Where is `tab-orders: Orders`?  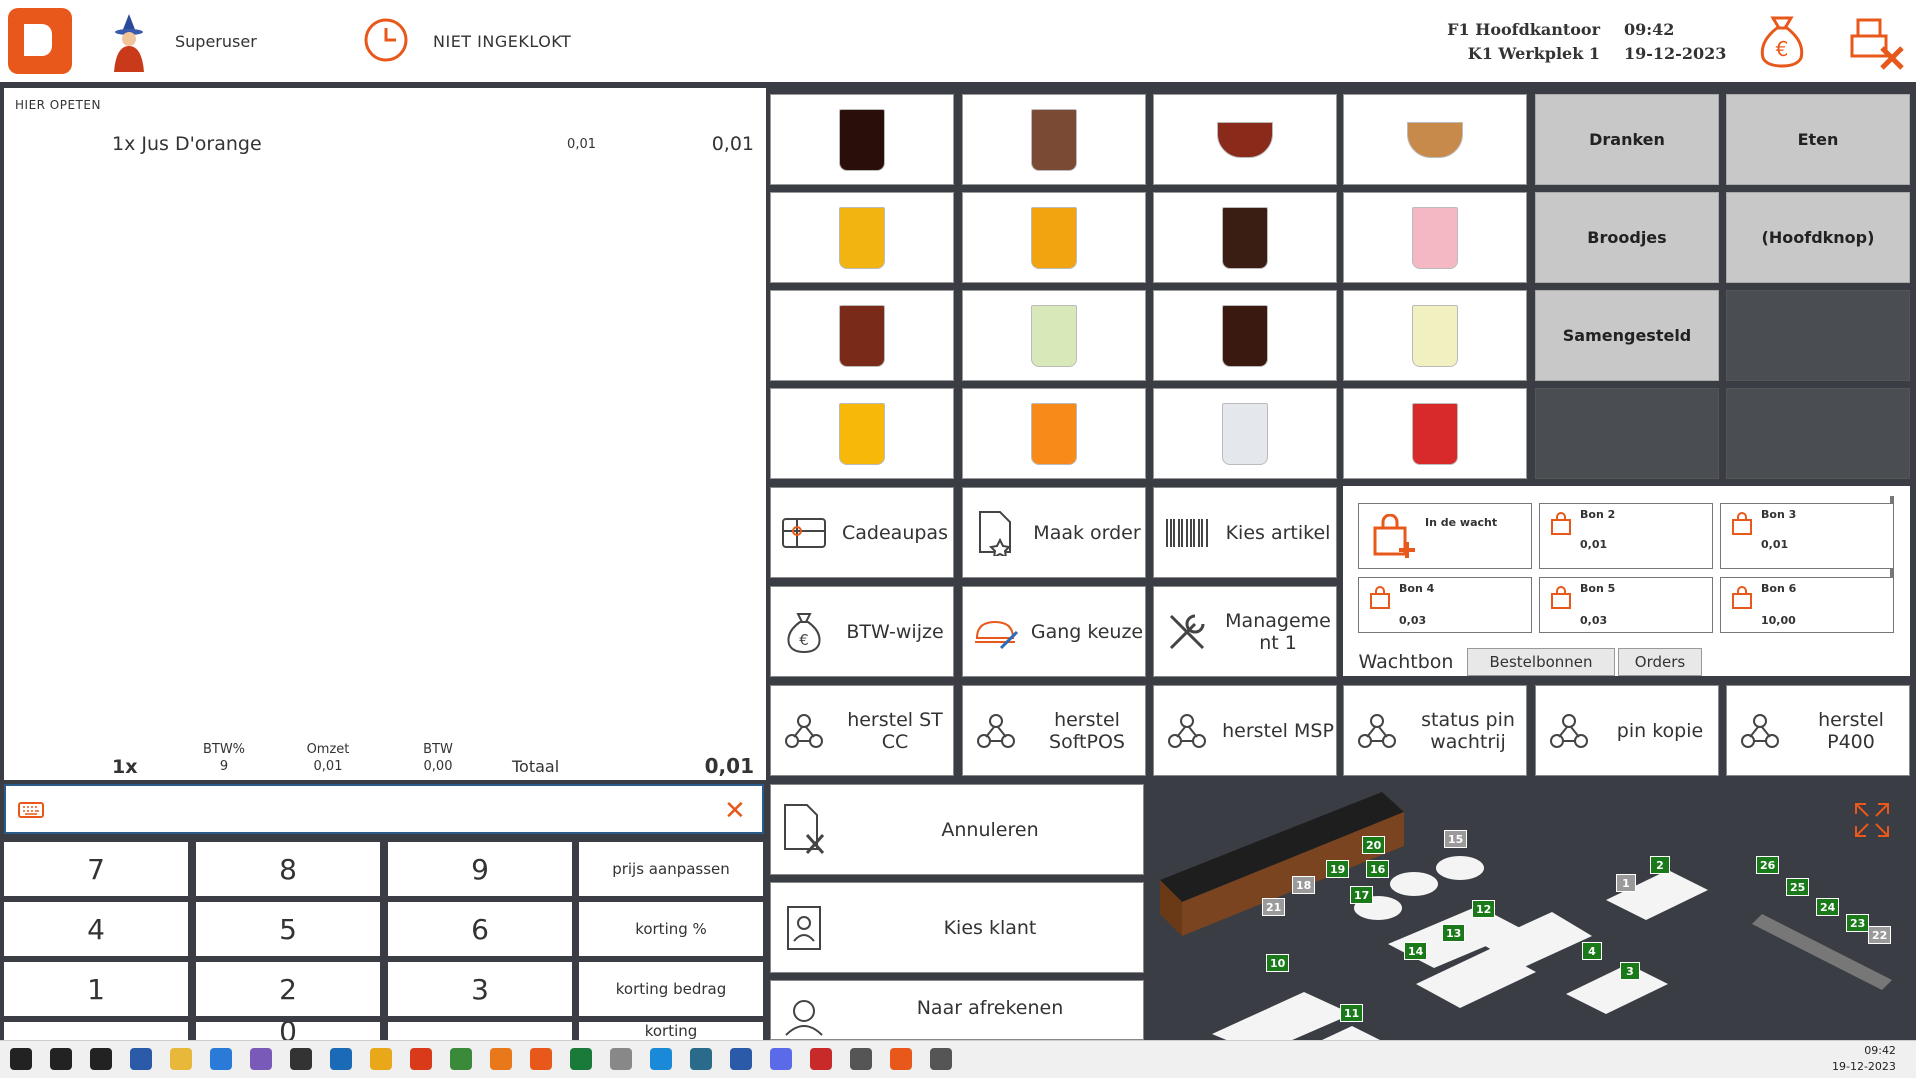 tab-orders: Orders is located at coordinates (1660, 662).